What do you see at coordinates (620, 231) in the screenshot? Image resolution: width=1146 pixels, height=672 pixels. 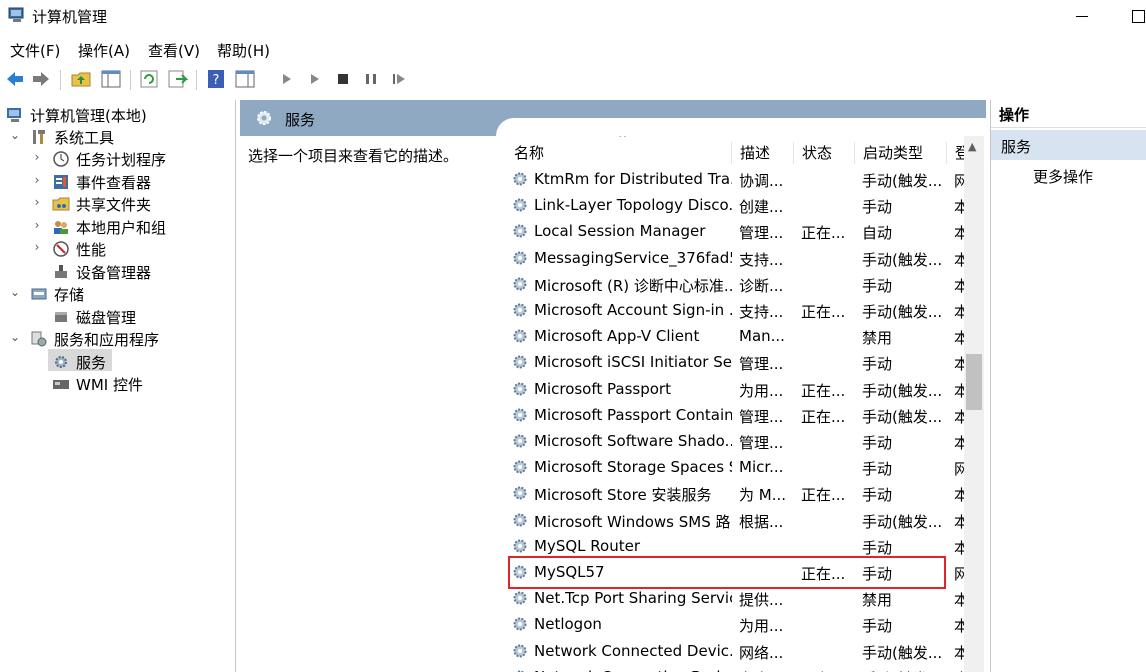 I see `service-name: Local Session Manager` at bounding box center [620, 231].